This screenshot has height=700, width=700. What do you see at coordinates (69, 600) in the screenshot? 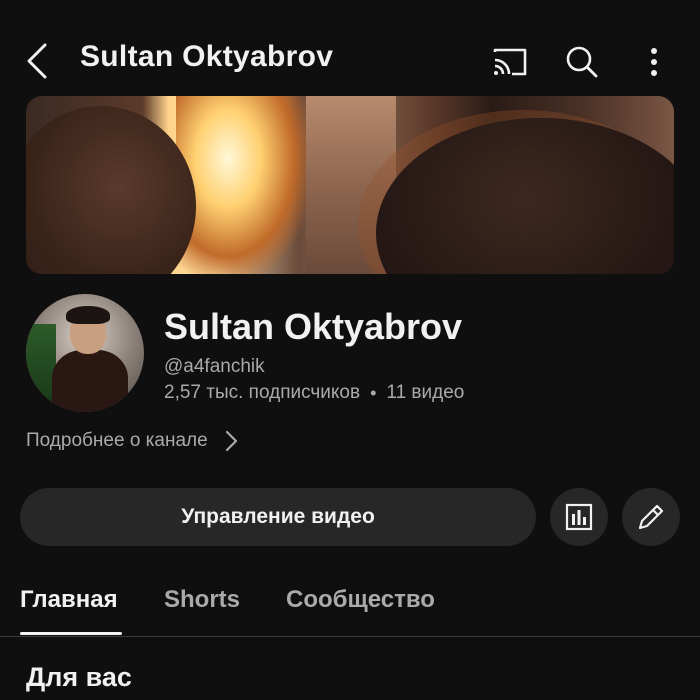
I see `tab-home: Главная` at bounding box center [69, 600].